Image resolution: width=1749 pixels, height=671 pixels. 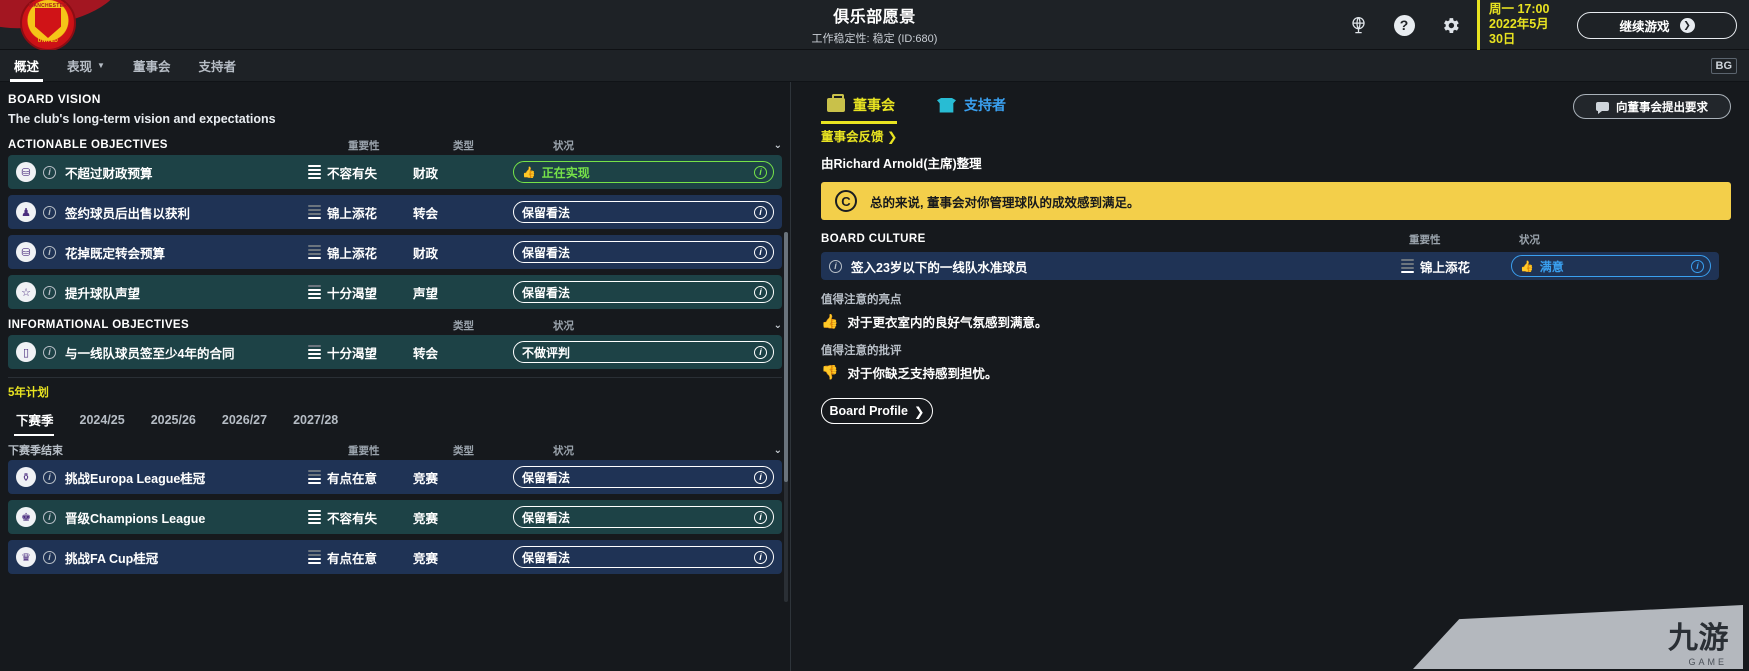 What do you see at coordinates (1662, 107) in the screenshot?
I see `make-demand-label: 向董事会提出要求` at bounding box center [1662, 107].